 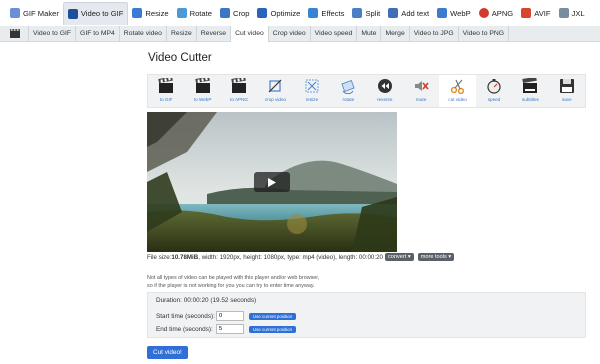 I want to click on apng-icon, so click(x=483, y=13).